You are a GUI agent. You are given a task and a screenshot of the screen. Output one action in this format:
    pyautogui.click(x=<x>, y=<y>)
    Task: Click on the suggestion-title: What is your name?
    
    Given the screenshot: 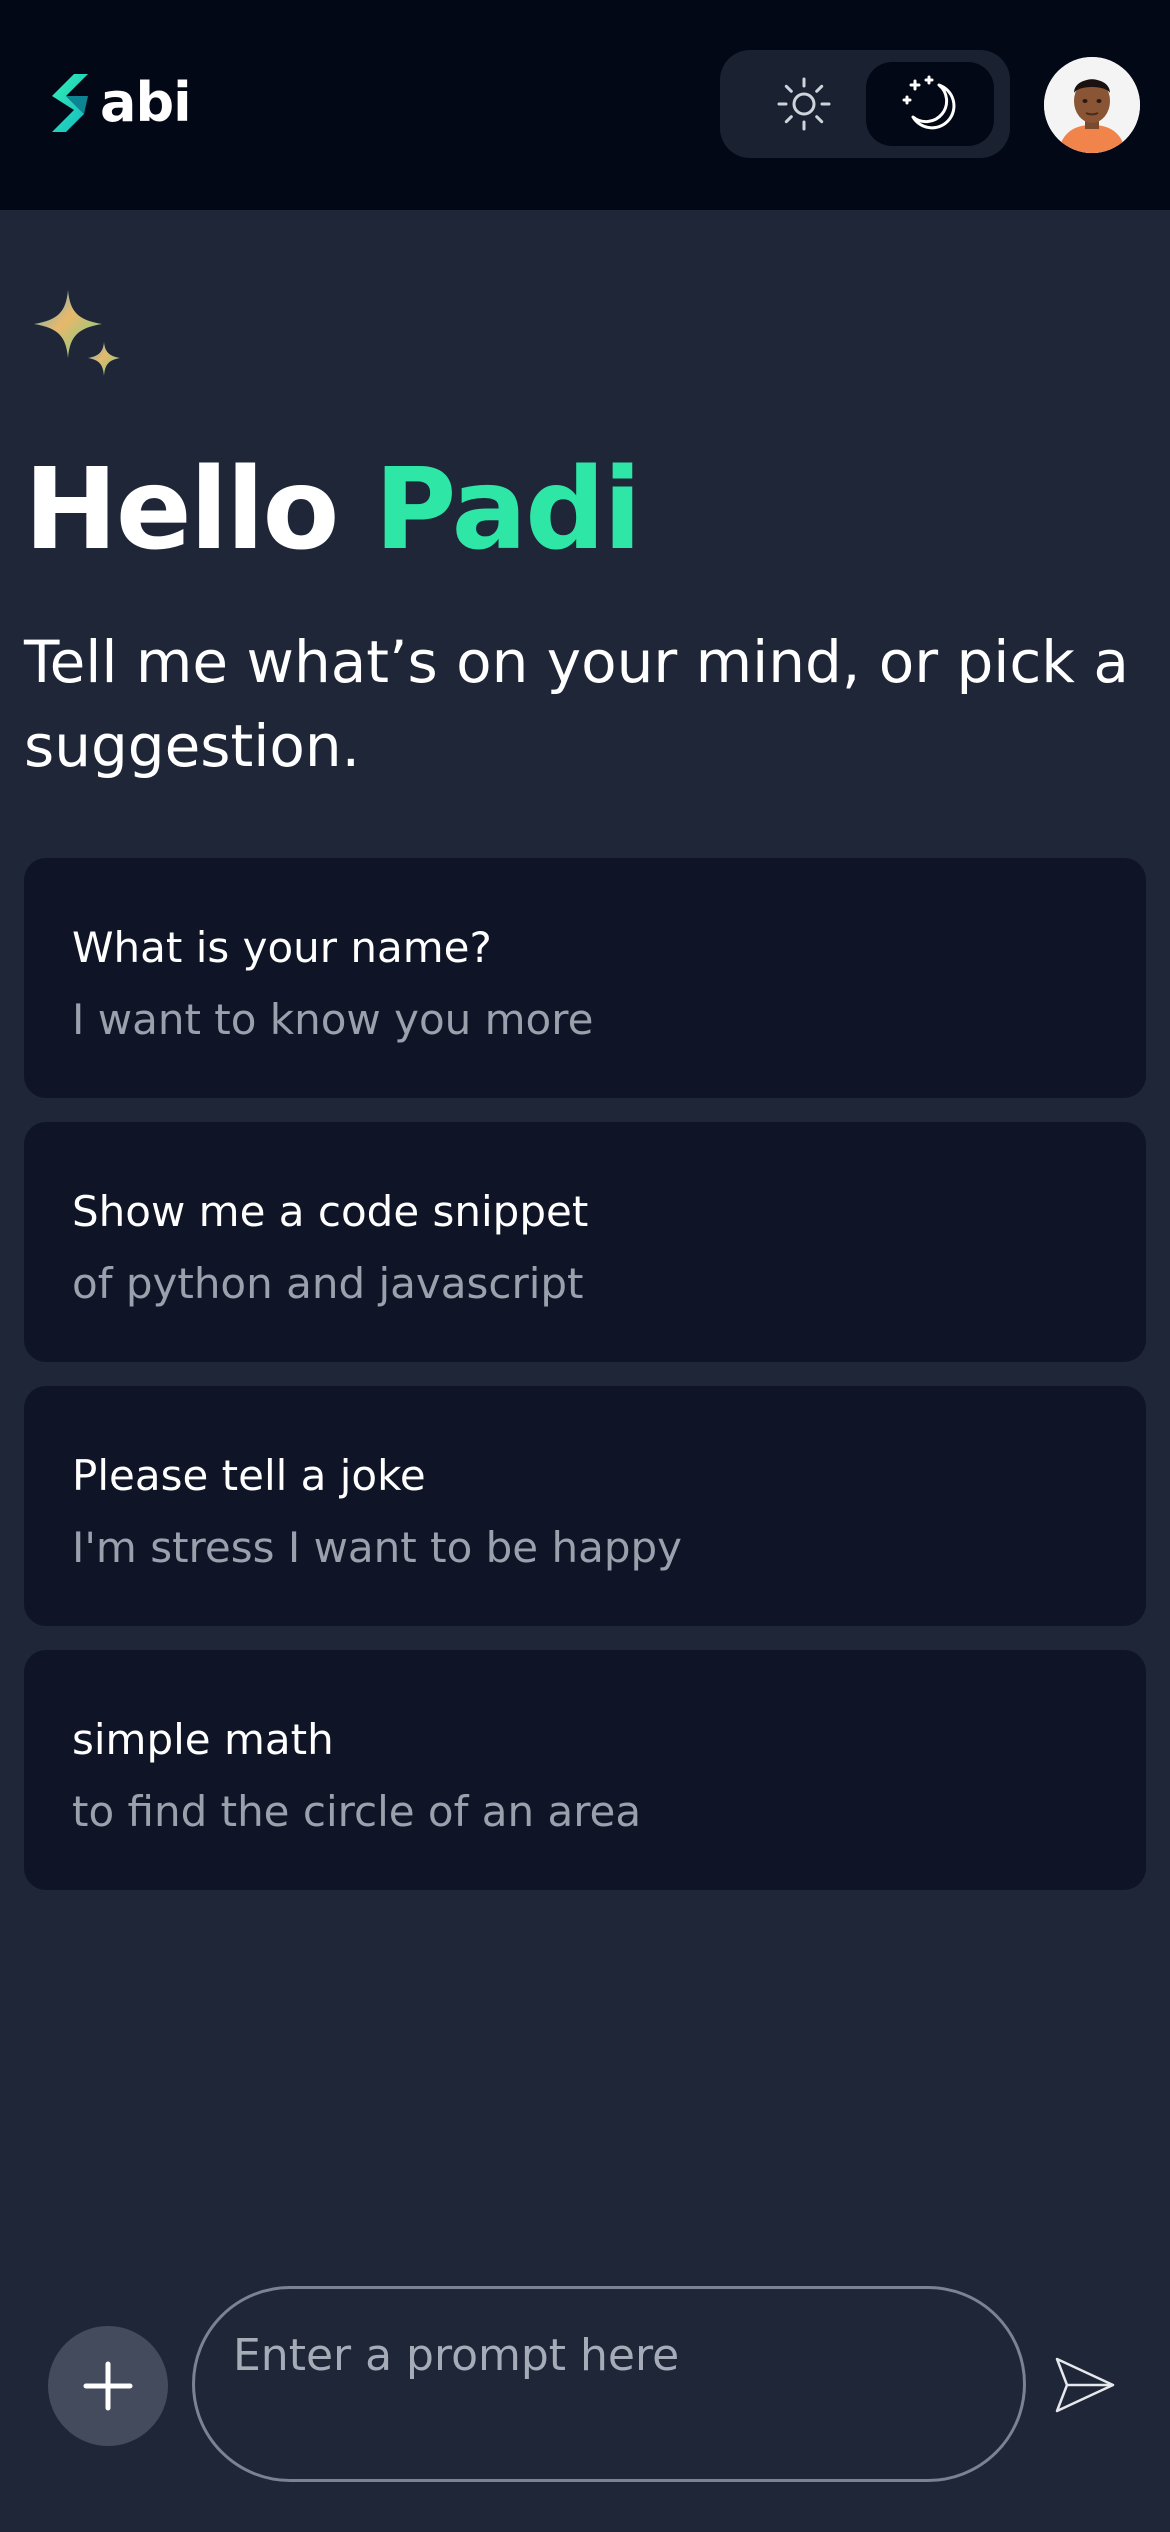 What is the action you would take?
    pyautogui.click(x=282, y=947)
    